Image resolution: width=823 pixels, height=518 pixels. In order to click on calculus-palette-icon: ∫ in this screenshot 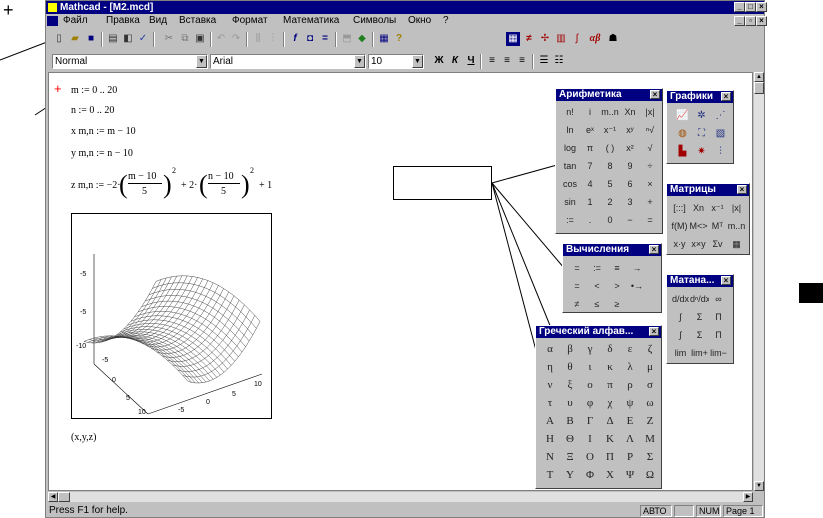, I will do `click(577, 39)`.